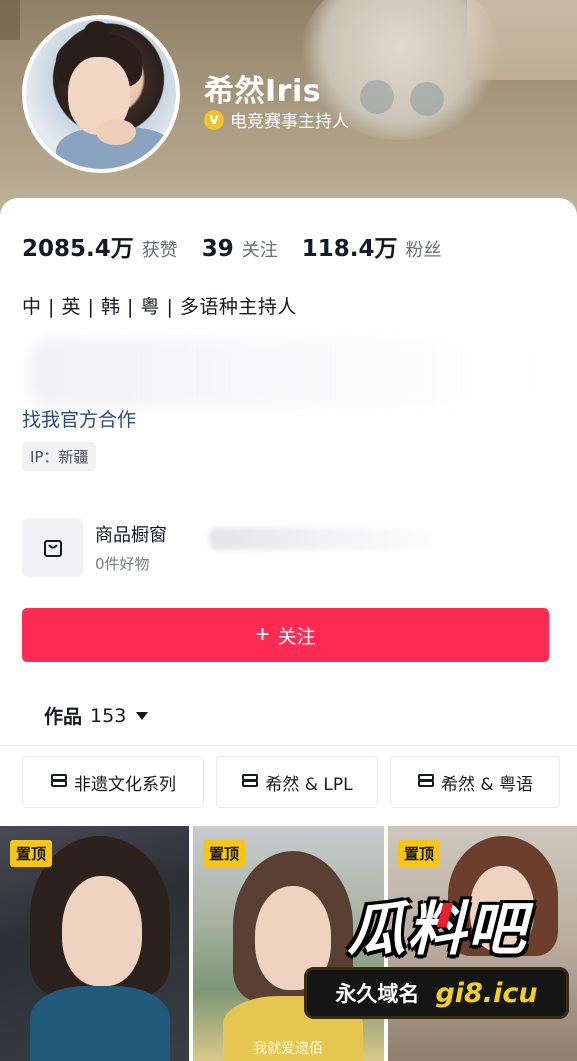 The height and width of the screenshot is (1061, 577). Describe the element at coordinates (79, 418) in the screenshot. I see `cooperation-link: 找我官方合作` at that location.